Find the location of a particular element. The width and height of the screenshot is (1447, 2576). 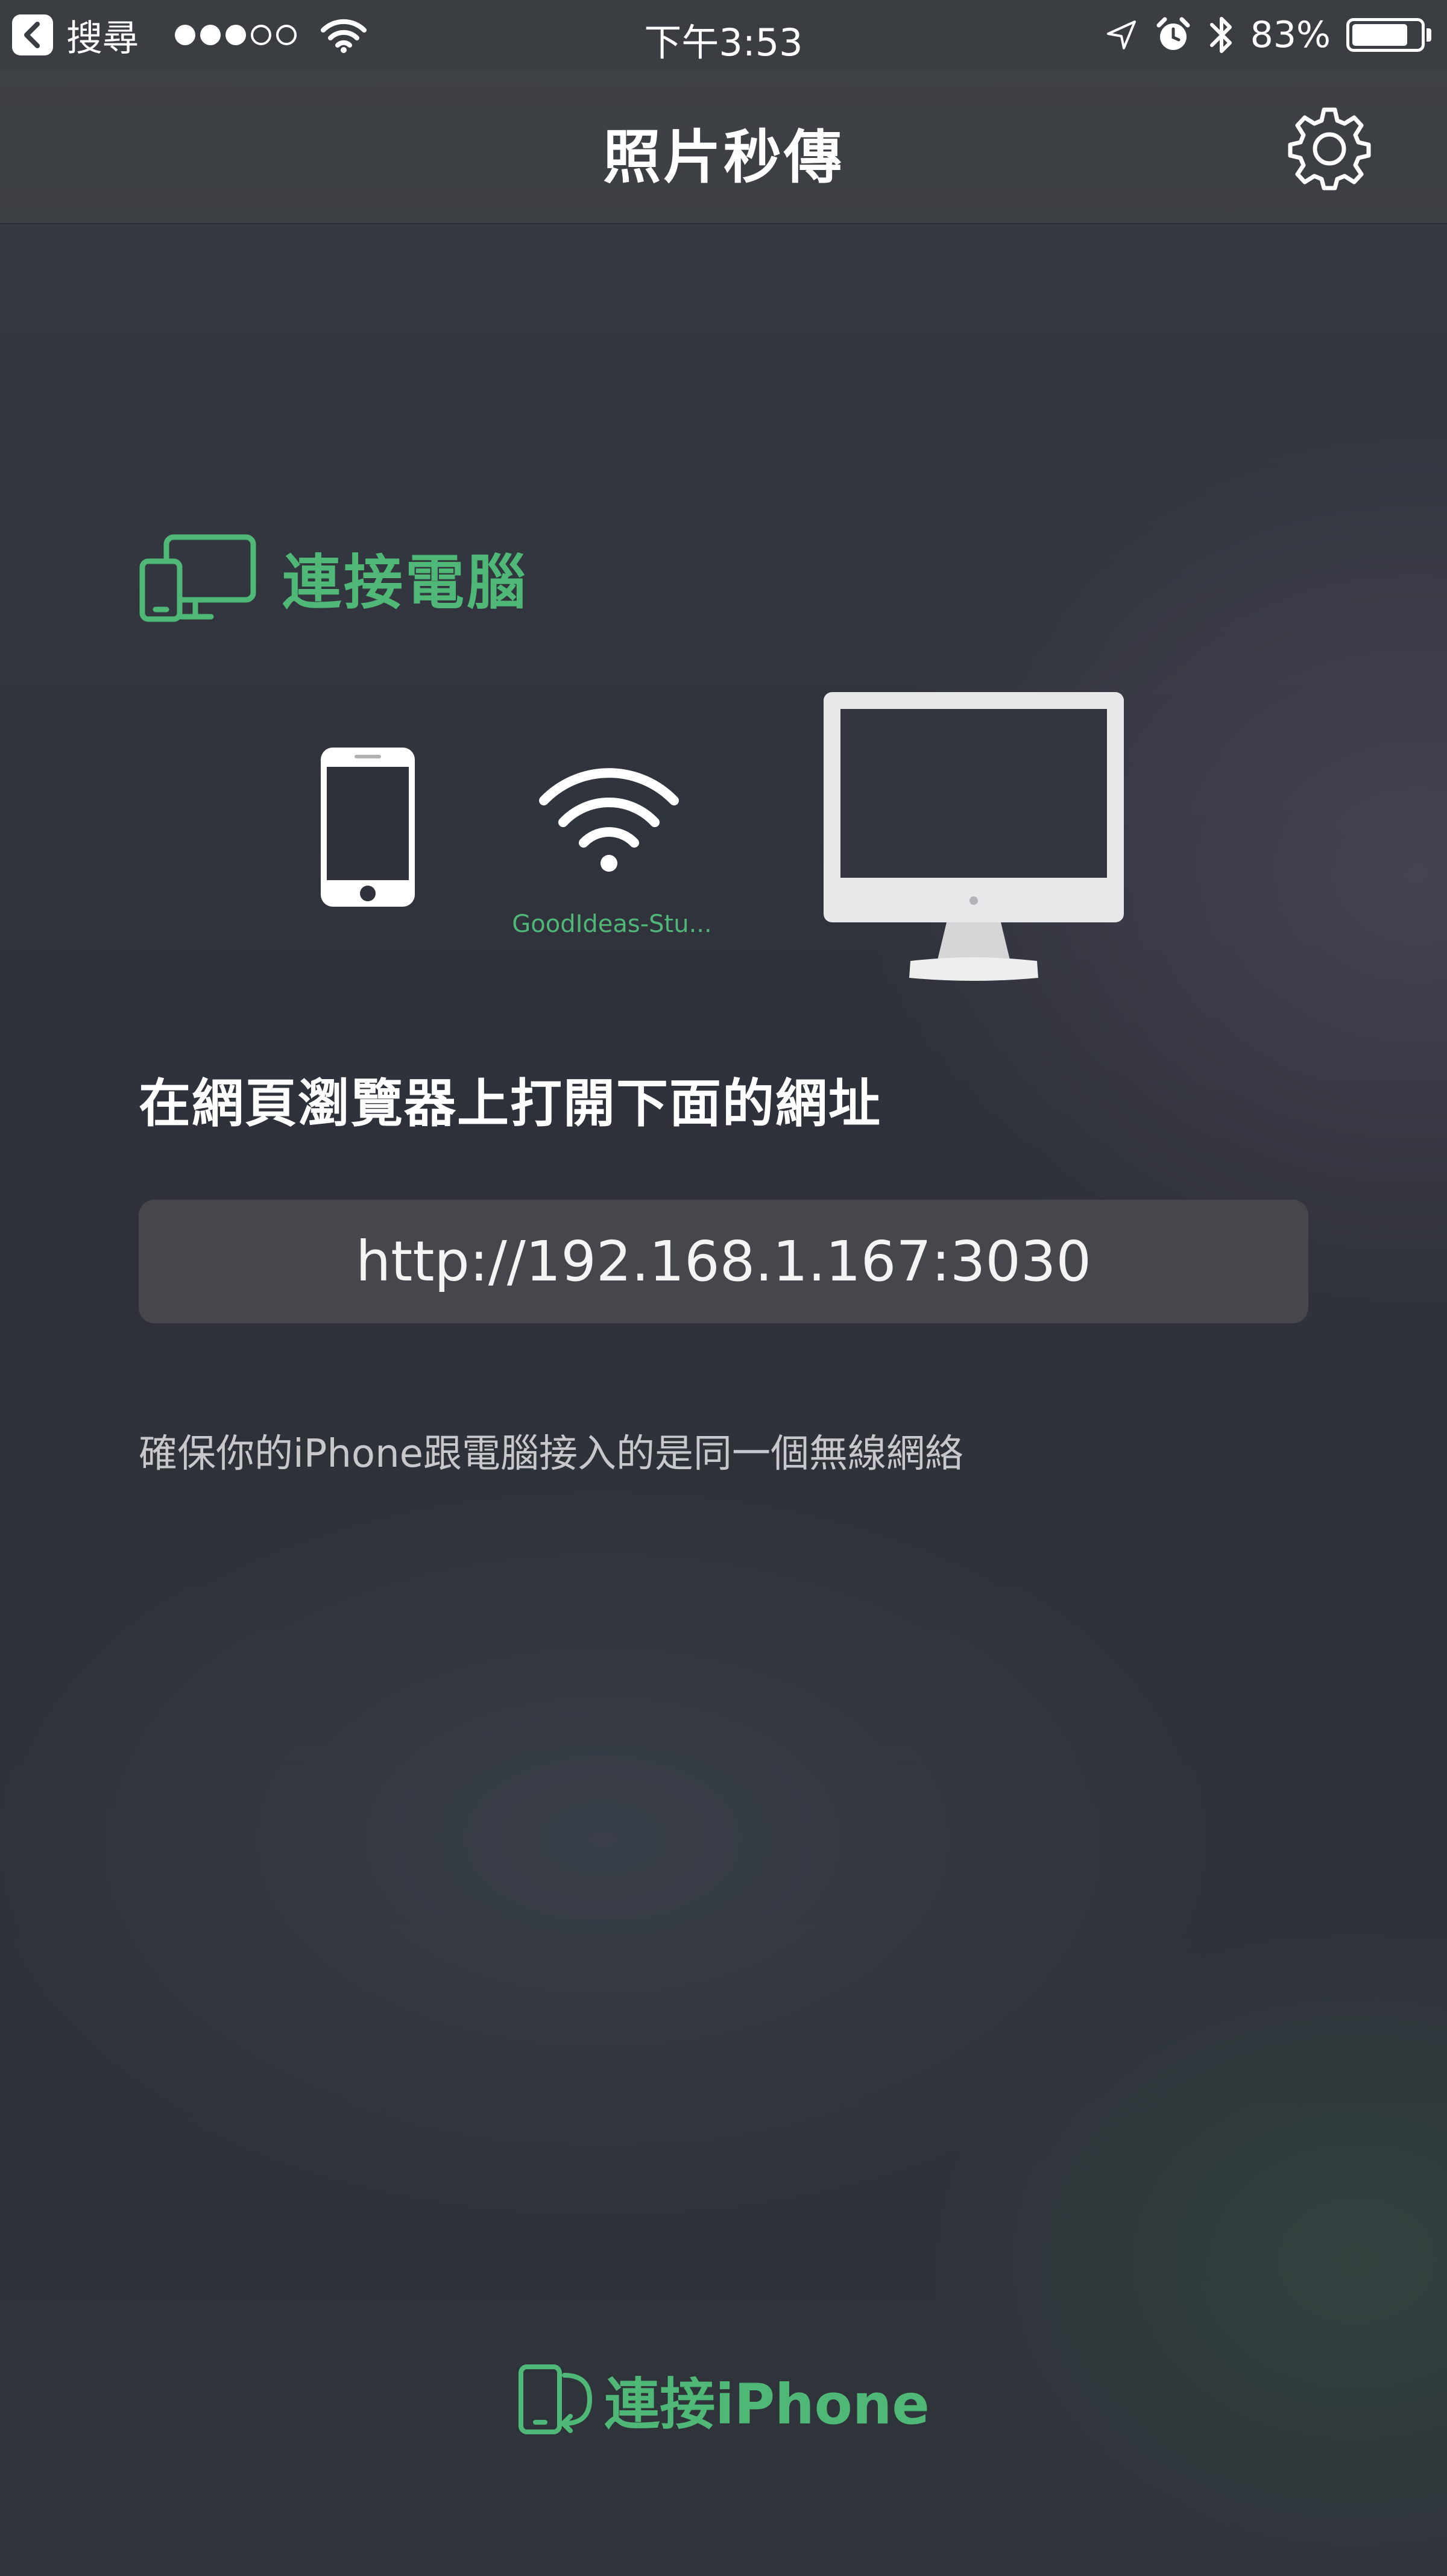

phone-link-icon is located at coordinates (556, 2399).